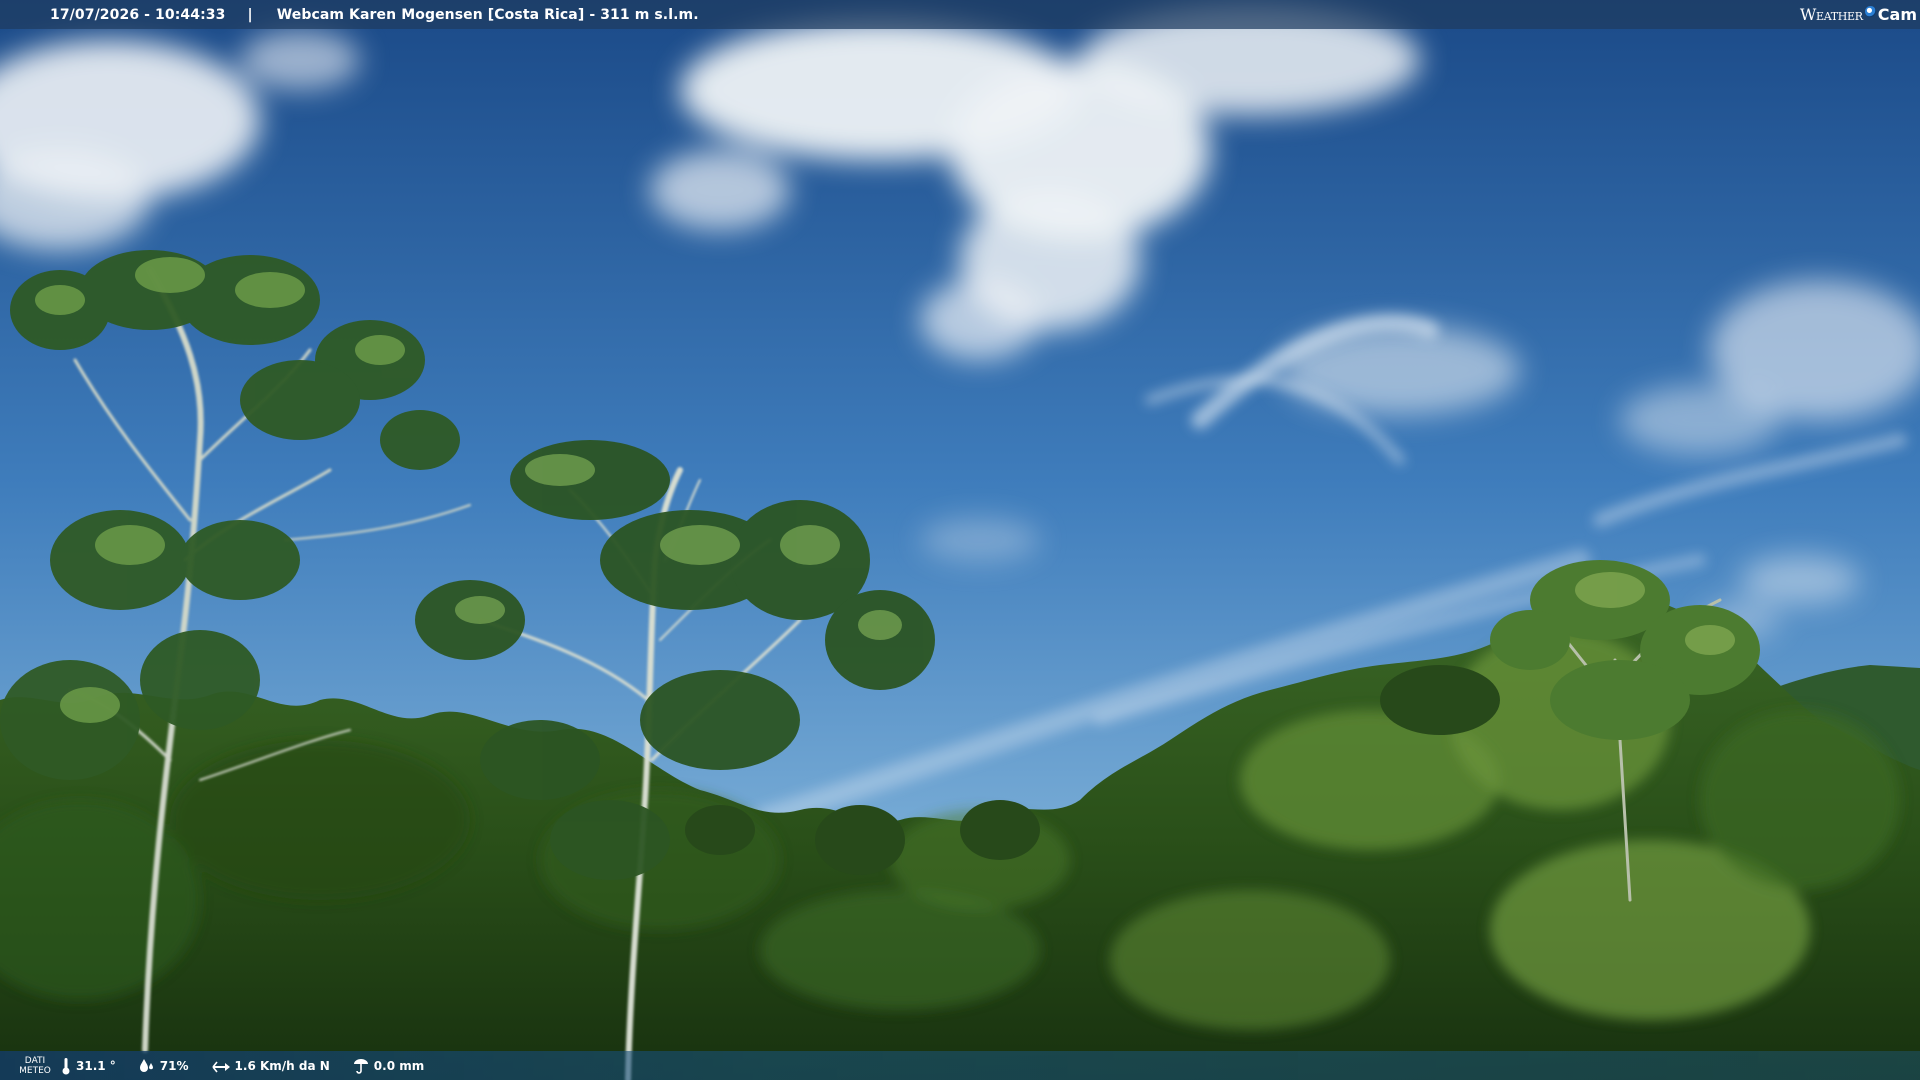  What do you see at coordinates (1897, 14) in the screenshot?
I see `logo-text-cam: Cam` at bounding box center [1897, 14].